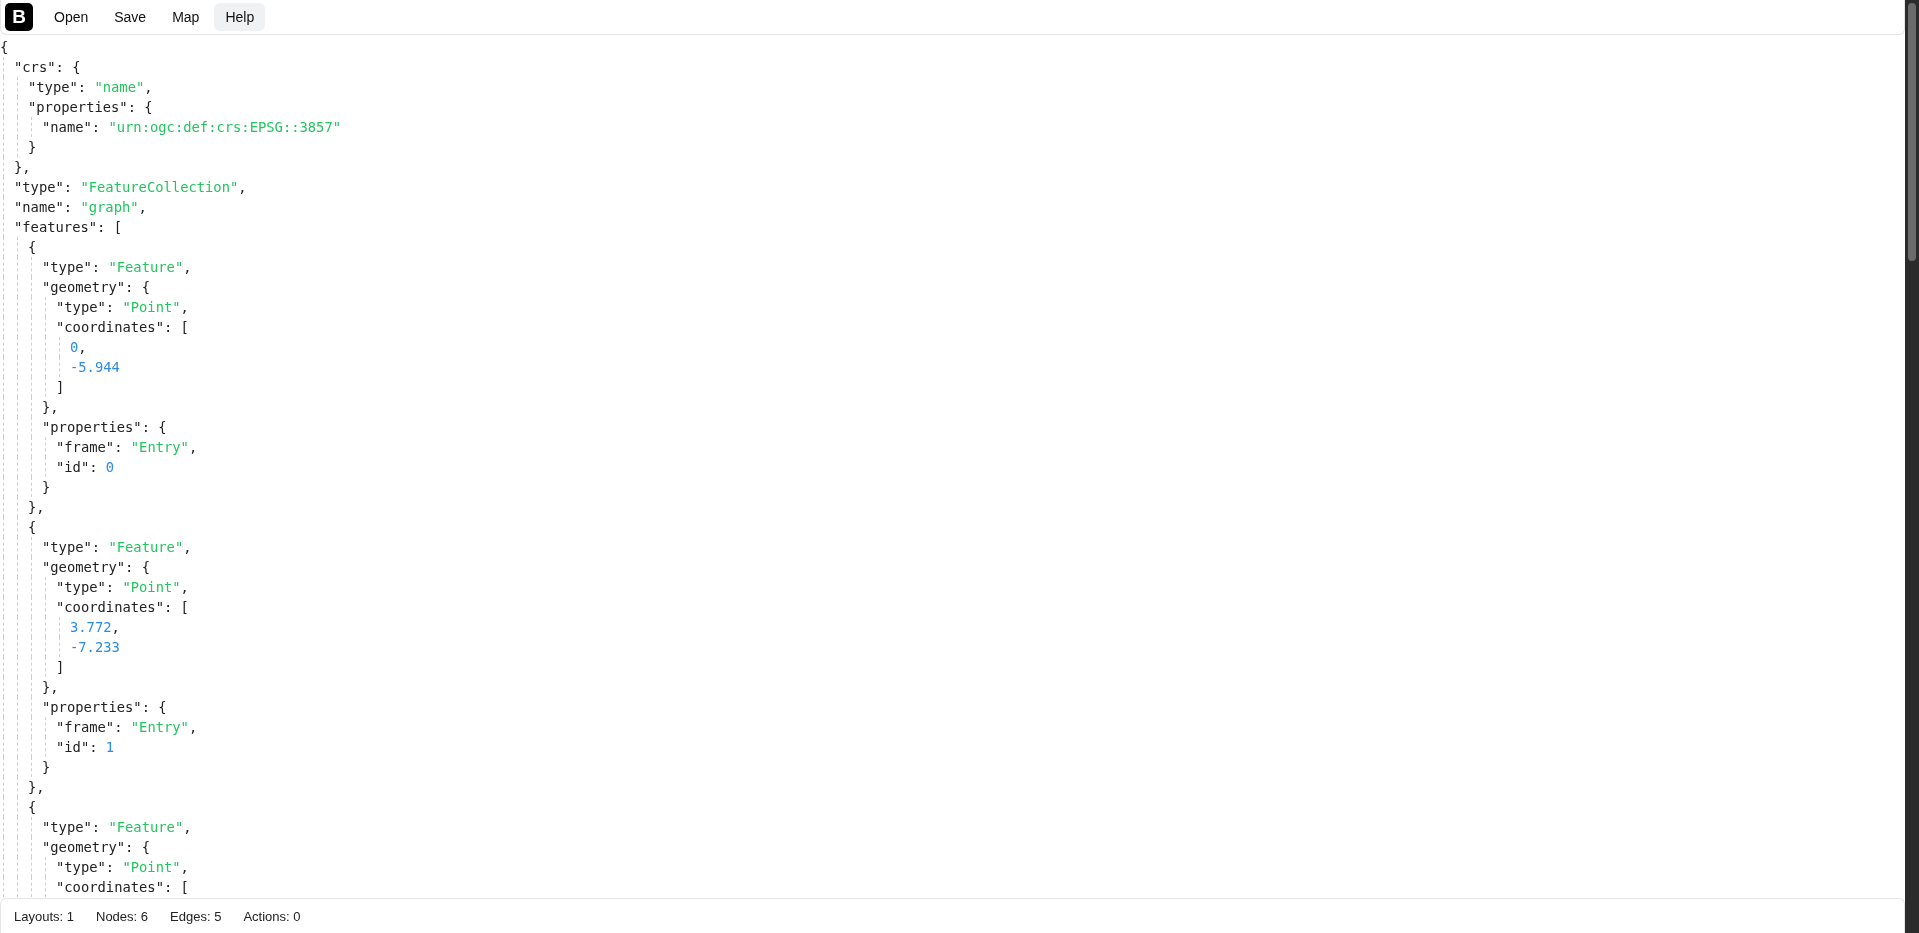  Describe the element at coordinates (95, 647) in the screenshot. I see `code-line: -7.233` at that location.